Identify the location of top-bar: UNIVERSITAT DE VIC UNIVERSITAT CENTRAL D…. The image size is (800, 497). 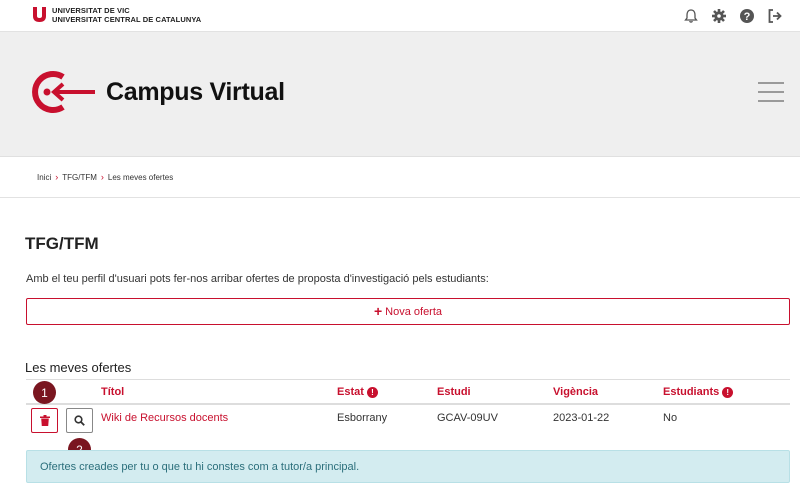
(400, 16).